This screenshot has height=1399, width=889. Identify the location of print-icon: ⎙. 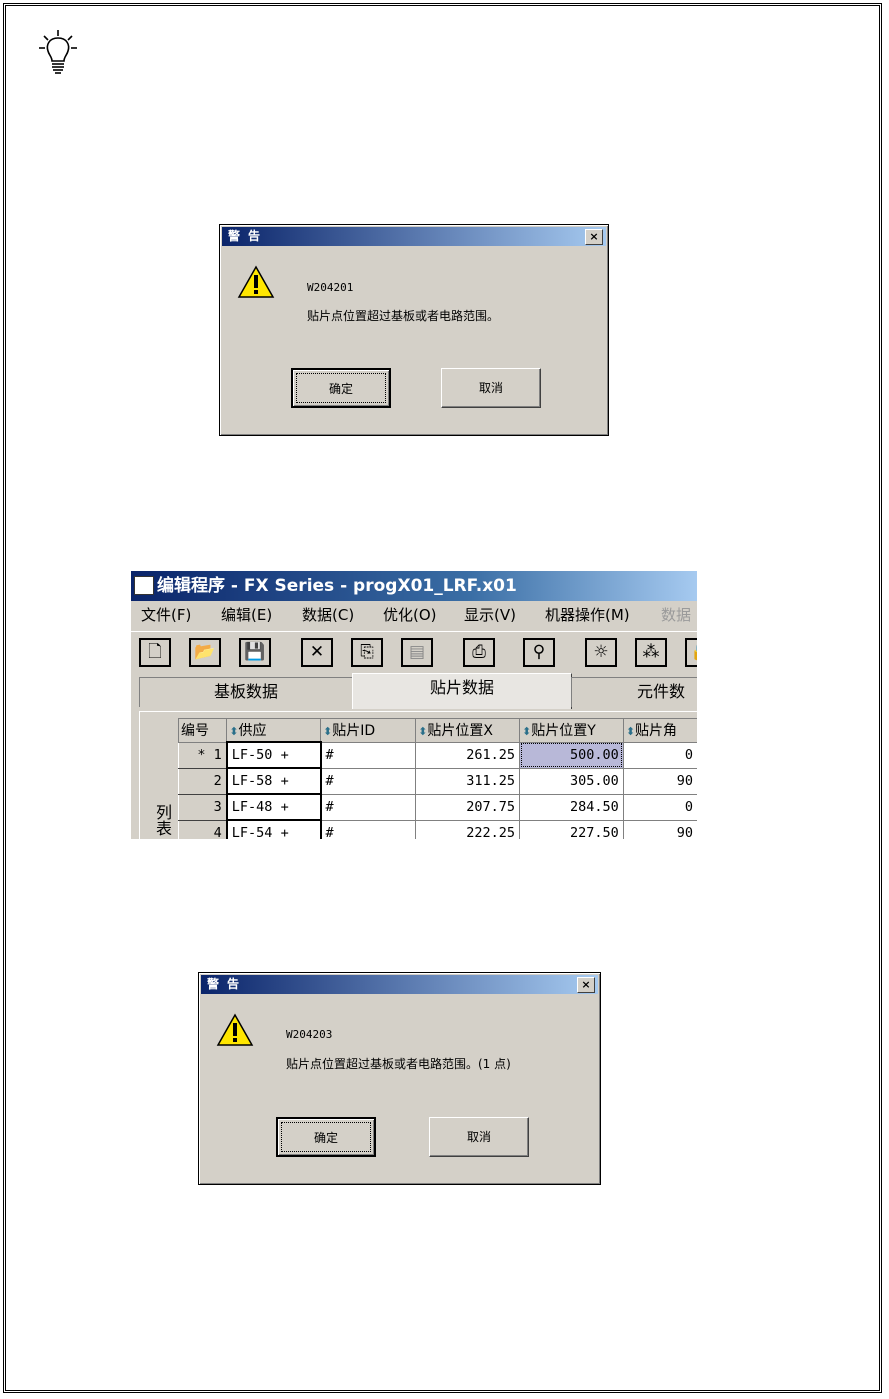
(479, 652).